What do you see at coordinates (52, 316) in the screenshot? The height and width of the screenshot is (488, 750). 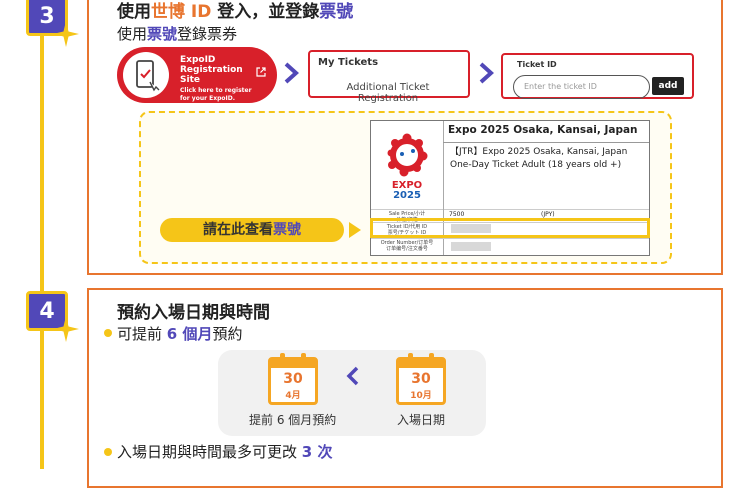 I see `step-4-badge: 4` at bounding box center [52, 316].